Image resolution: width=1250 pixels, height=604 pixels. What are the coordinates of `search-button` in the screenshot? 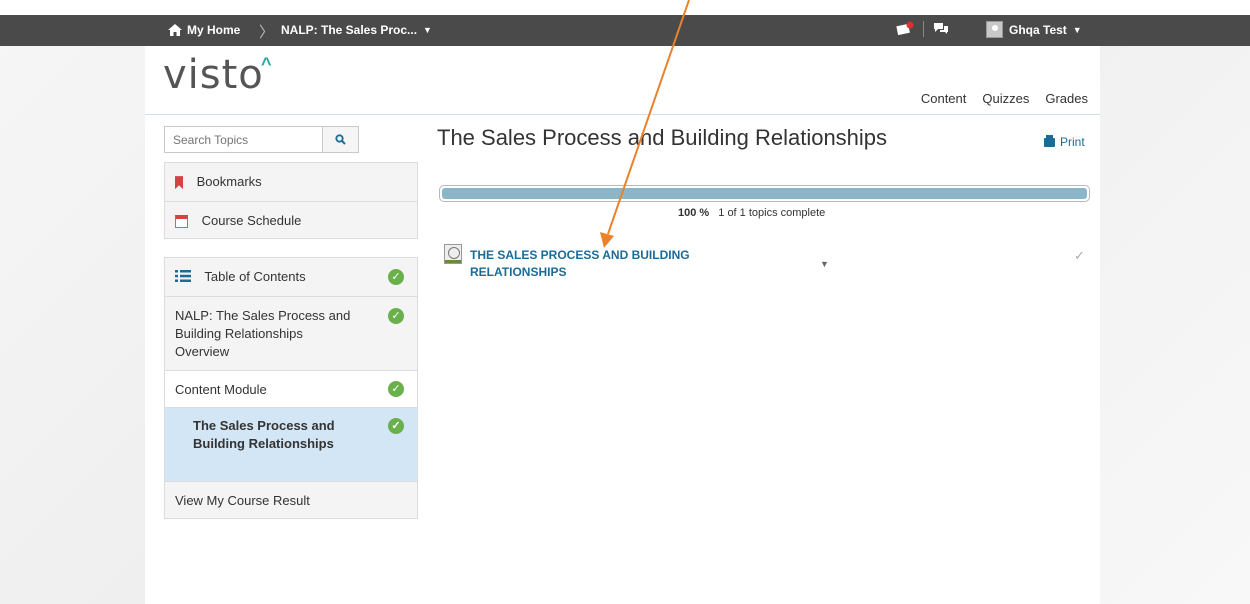 It's located at (340, 139).